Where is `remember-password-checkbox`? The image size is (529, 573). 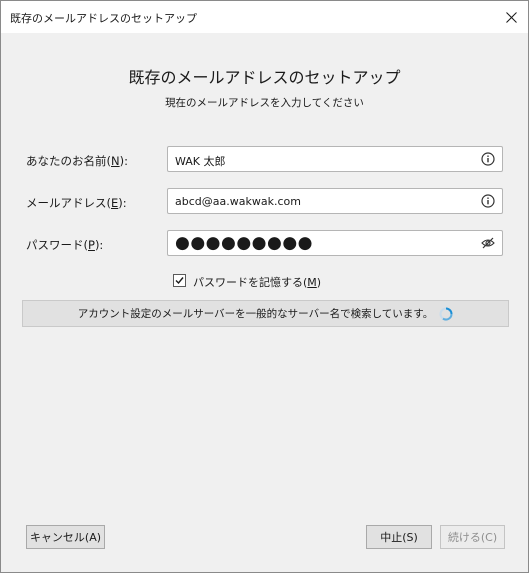 remember-password-checkbox is located at coordinates (179, 280).